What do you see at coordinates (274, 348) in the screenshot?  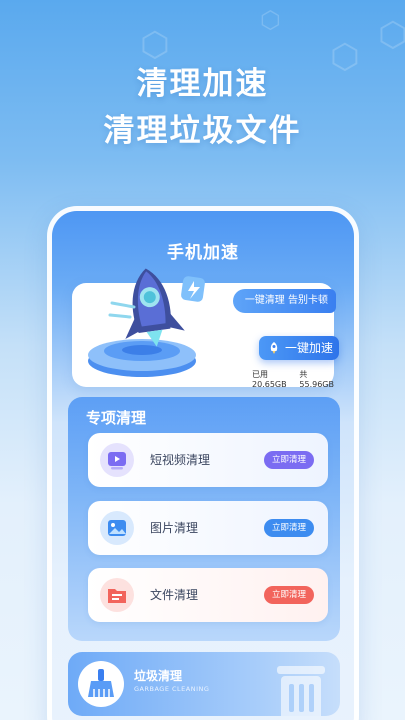 I see `rocket-mini-icon` at bounding box center [274, 348].